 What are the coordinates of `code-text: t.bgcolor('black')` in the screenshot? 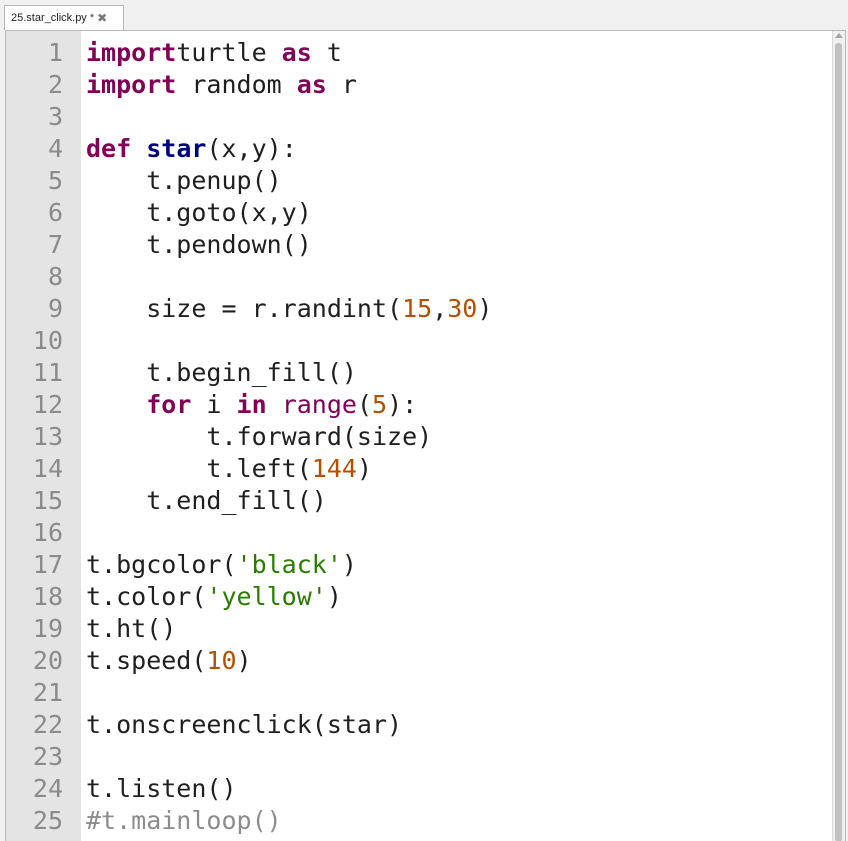 It's located at (210, 565).